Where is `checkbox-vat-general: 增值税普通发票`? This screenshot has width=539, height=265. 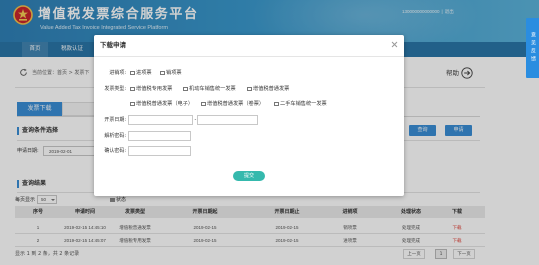
checkbox-vat-general: 增值税普通发票 is located at coordinates (268, 89).